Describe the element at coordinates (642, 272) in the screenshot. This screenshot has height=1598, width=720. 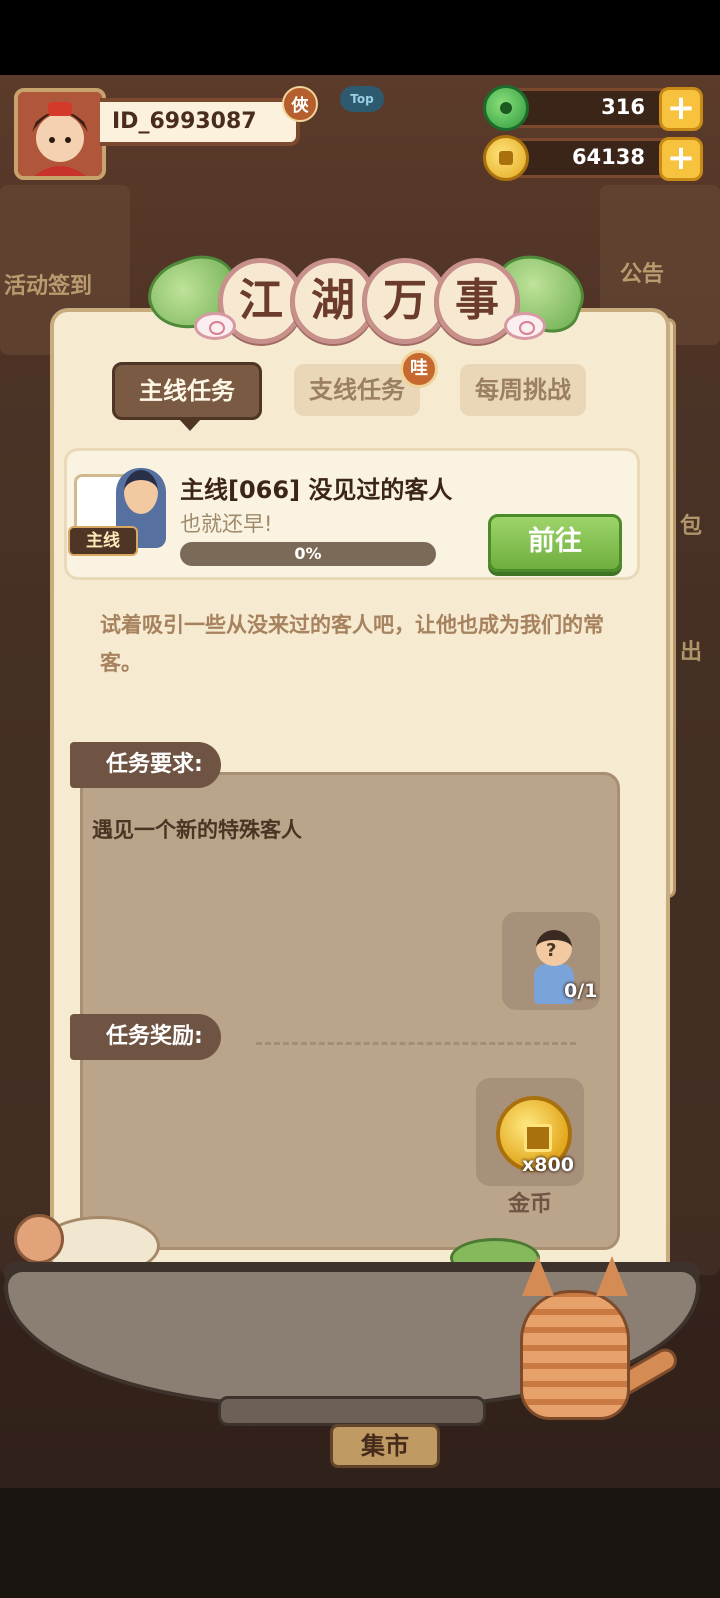
I see `notice-shortcut: 公告` at that location.